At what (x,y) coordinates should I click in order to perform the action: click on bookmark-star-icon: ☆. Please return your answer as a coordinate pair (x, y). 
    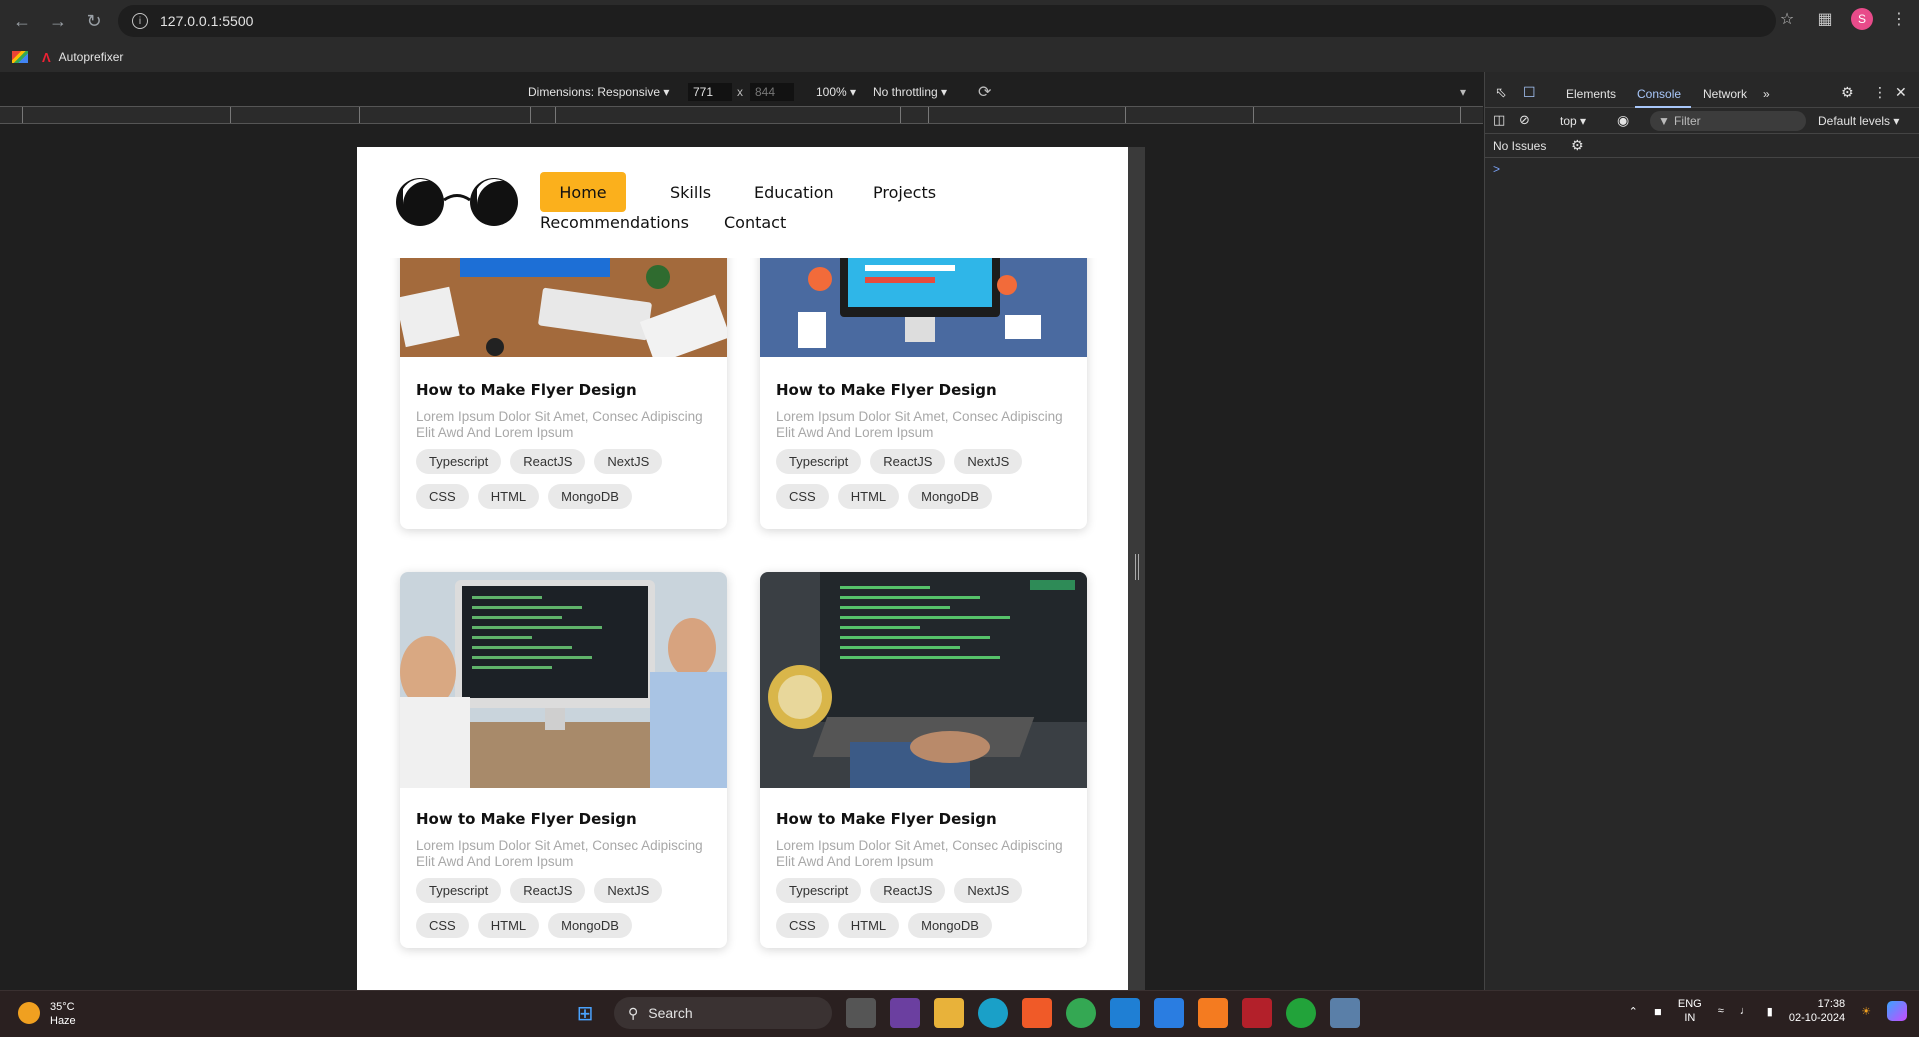
    Looking at the image, I should click on (1787, 19).